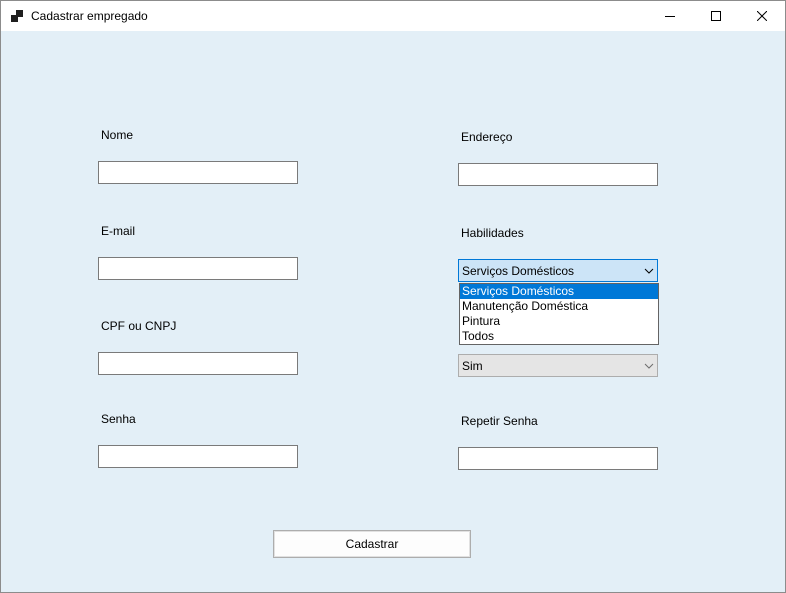 The height and width of the screenshot is (593, 786). Describe the element at coordinates (559, 306) in the screenshot. I see `dropdown-option-manutencao-domestica: Manutenção Doméstica` at that location.